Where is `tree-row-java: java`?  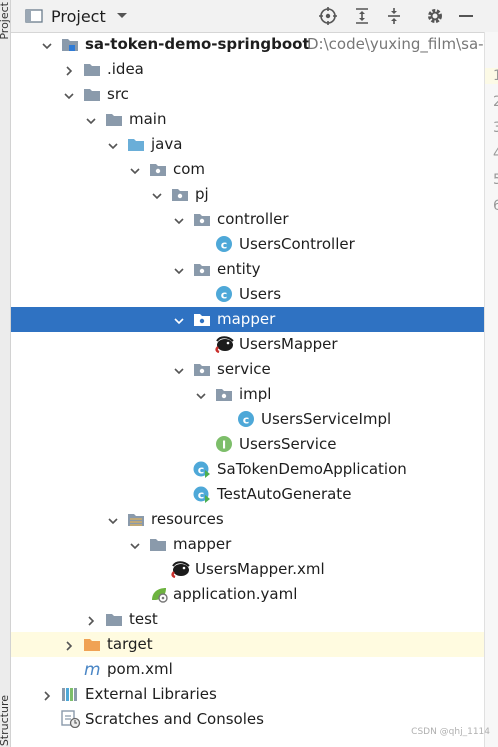
tree-row-java: java is located at coordinates (247, 144).